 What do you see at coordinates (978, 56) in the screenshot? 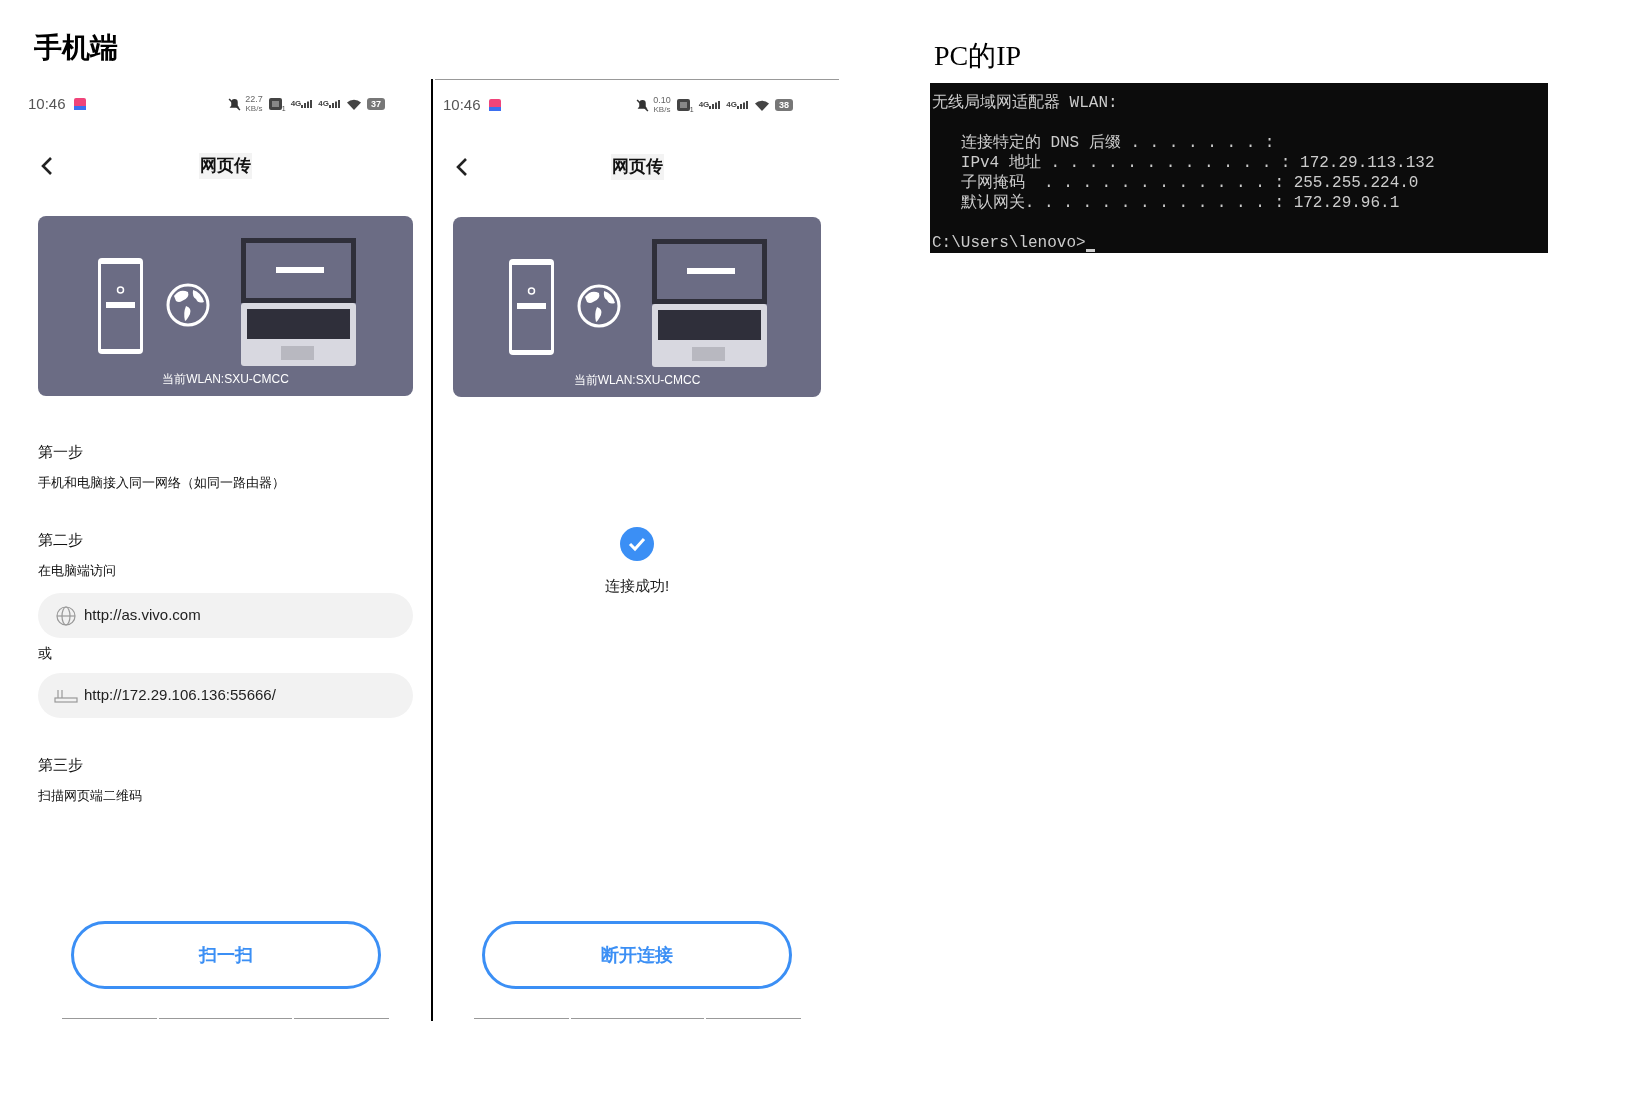
I see `section-heading: PC的IP` at bounding box center [978, 56].